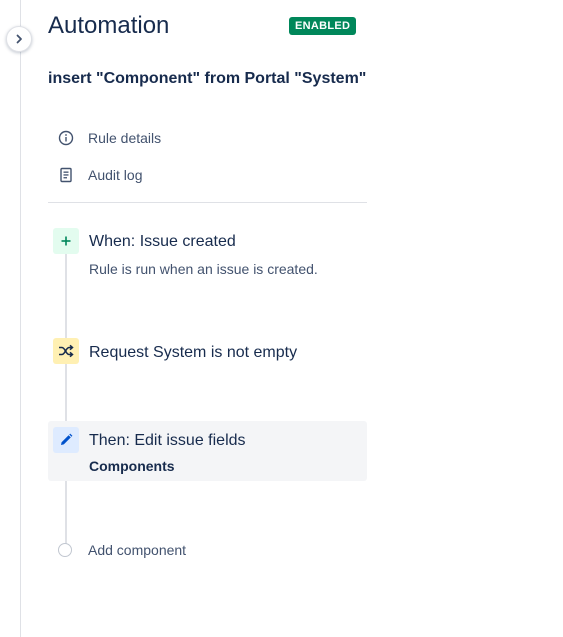  I want to click on shuffle-icon, so click(66, 351).